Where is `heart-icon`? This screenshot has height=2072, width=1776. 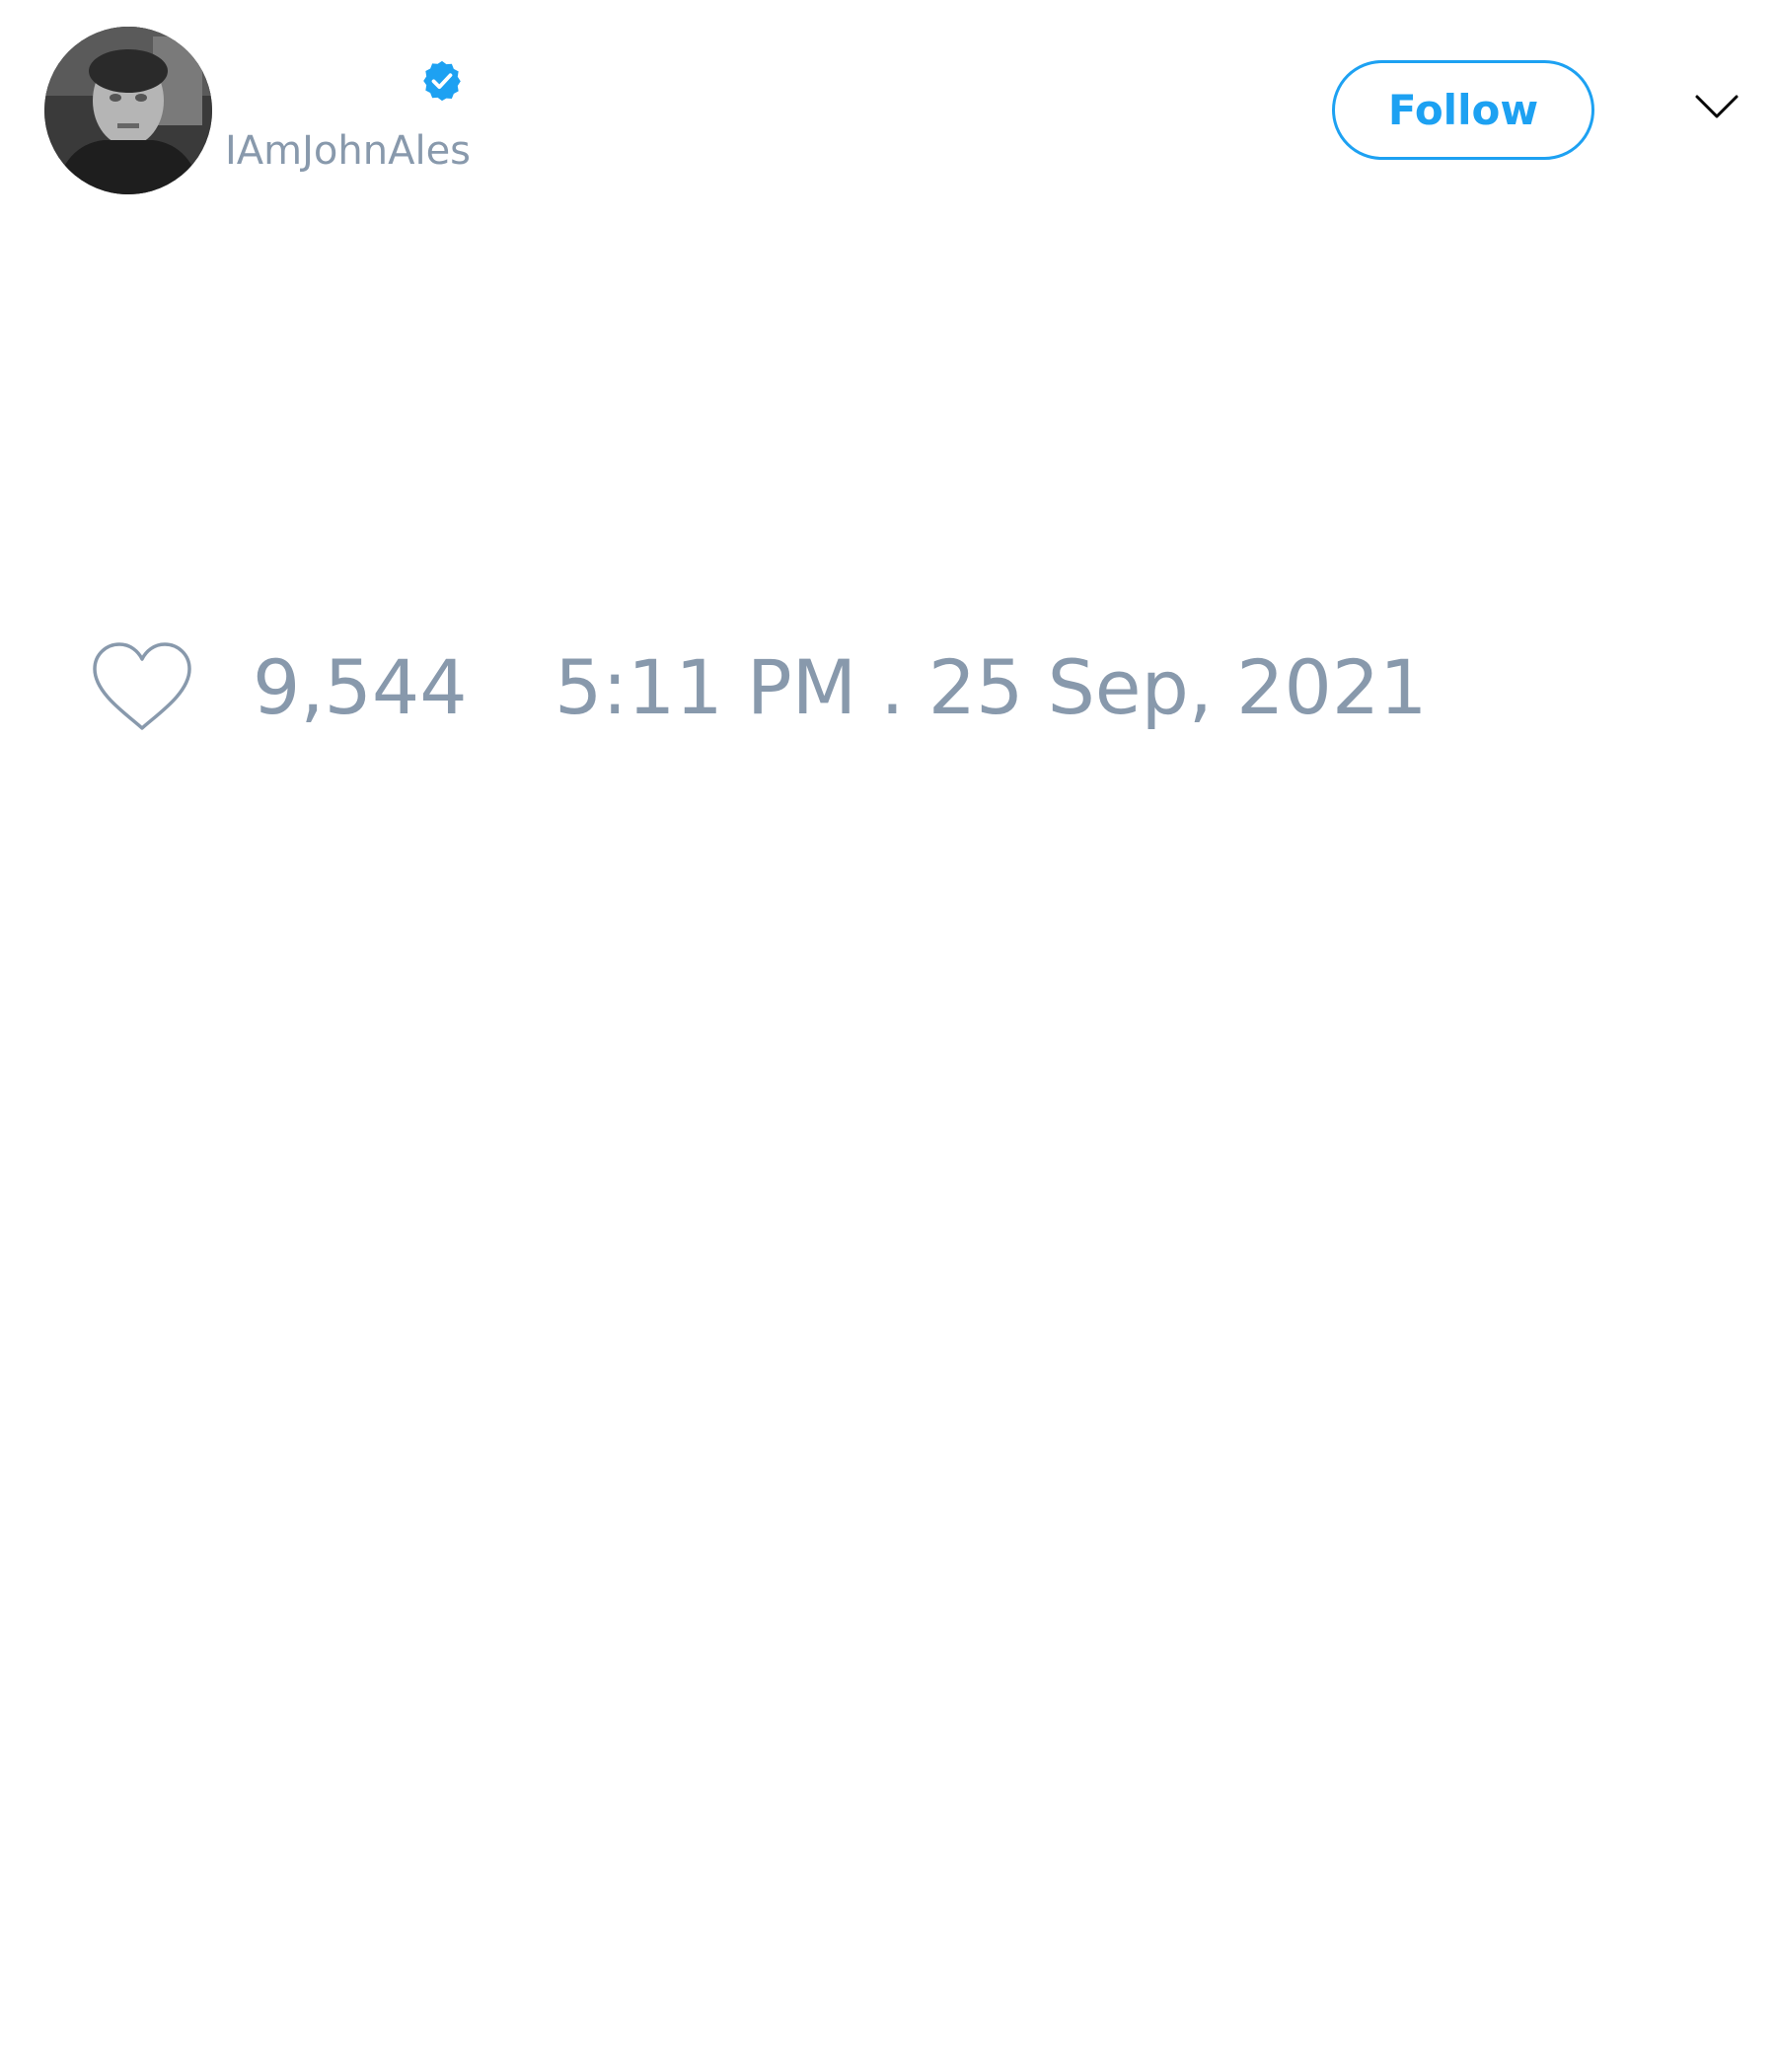 heart-icon is located at coordinates (142, 687).